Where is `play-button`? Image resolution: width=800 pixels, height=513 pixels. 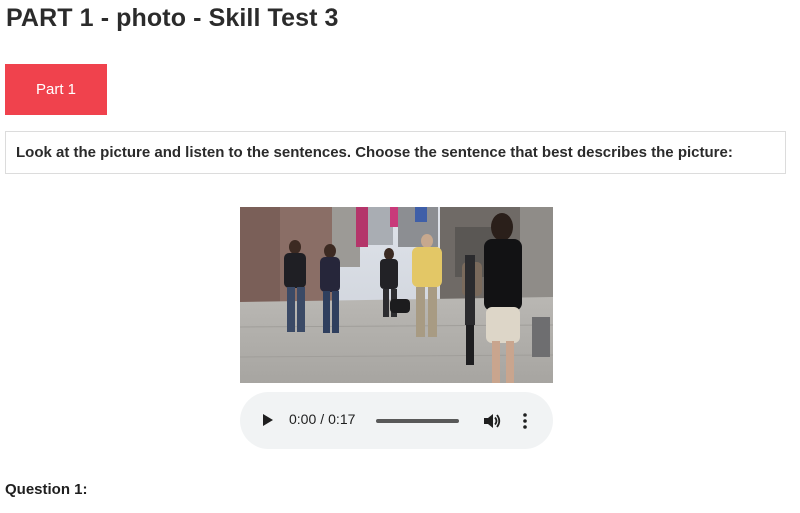 play-button is located at coordinates (268, 420).